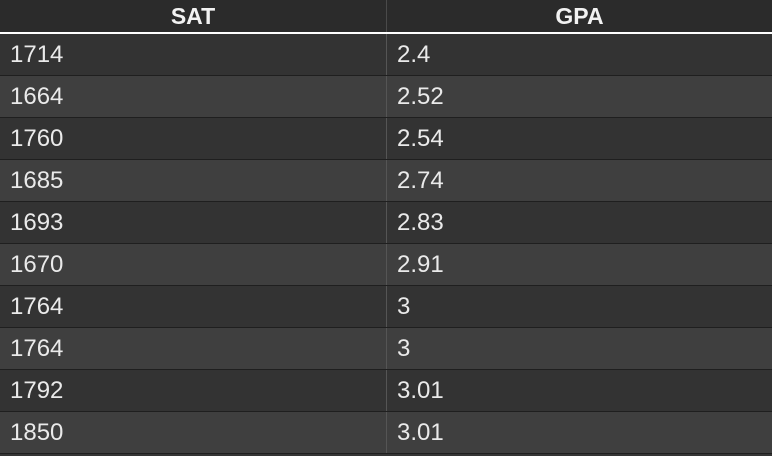 The image size is (772, 456). Describe the element at coordinates (193, 96) in the screenshot. I see `cell-sat: 1664` at that location.